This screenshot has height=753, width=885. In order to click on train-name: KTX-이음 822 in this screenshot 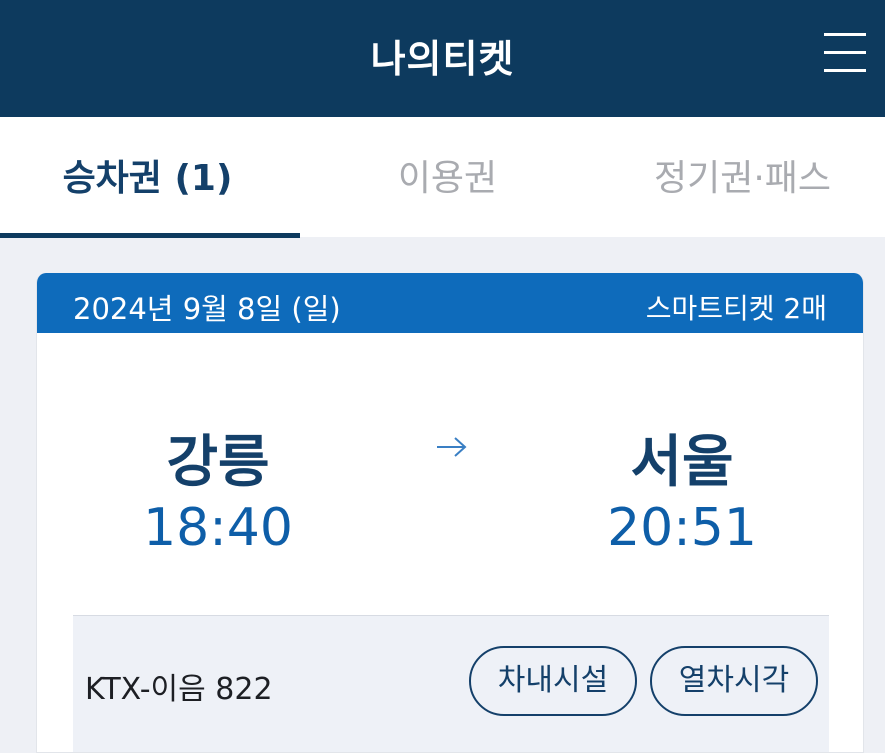, I will do `click(179, 689)`.